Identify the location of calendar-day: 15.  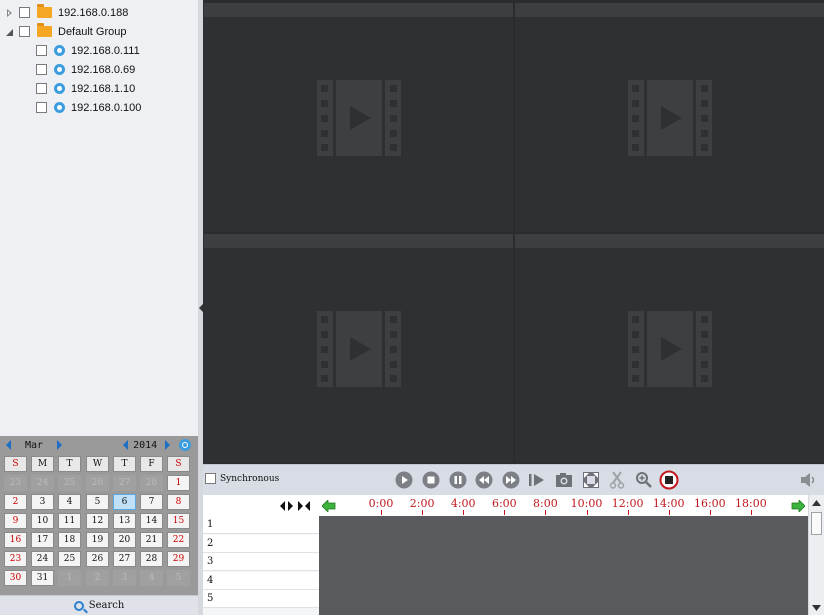
(178, 521).